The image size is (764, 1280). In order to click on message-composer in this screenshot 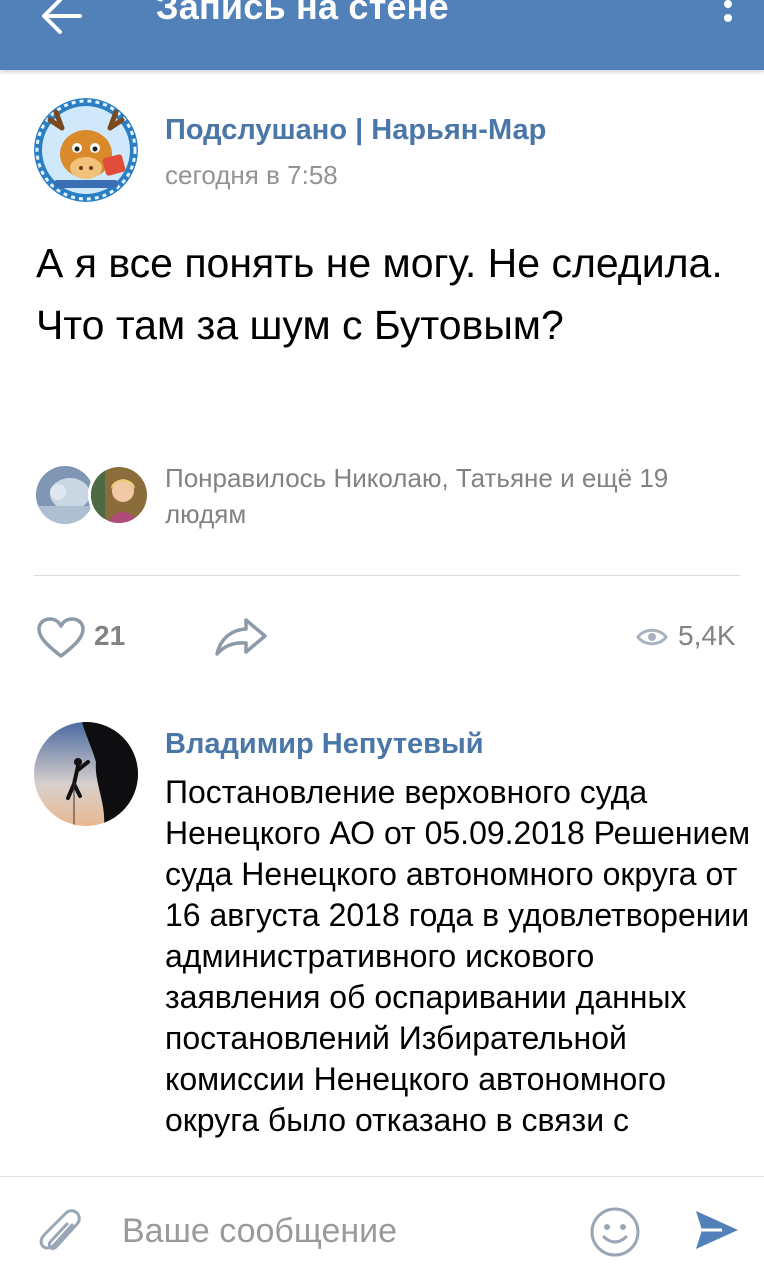, I will do `click(382, 1228)`.